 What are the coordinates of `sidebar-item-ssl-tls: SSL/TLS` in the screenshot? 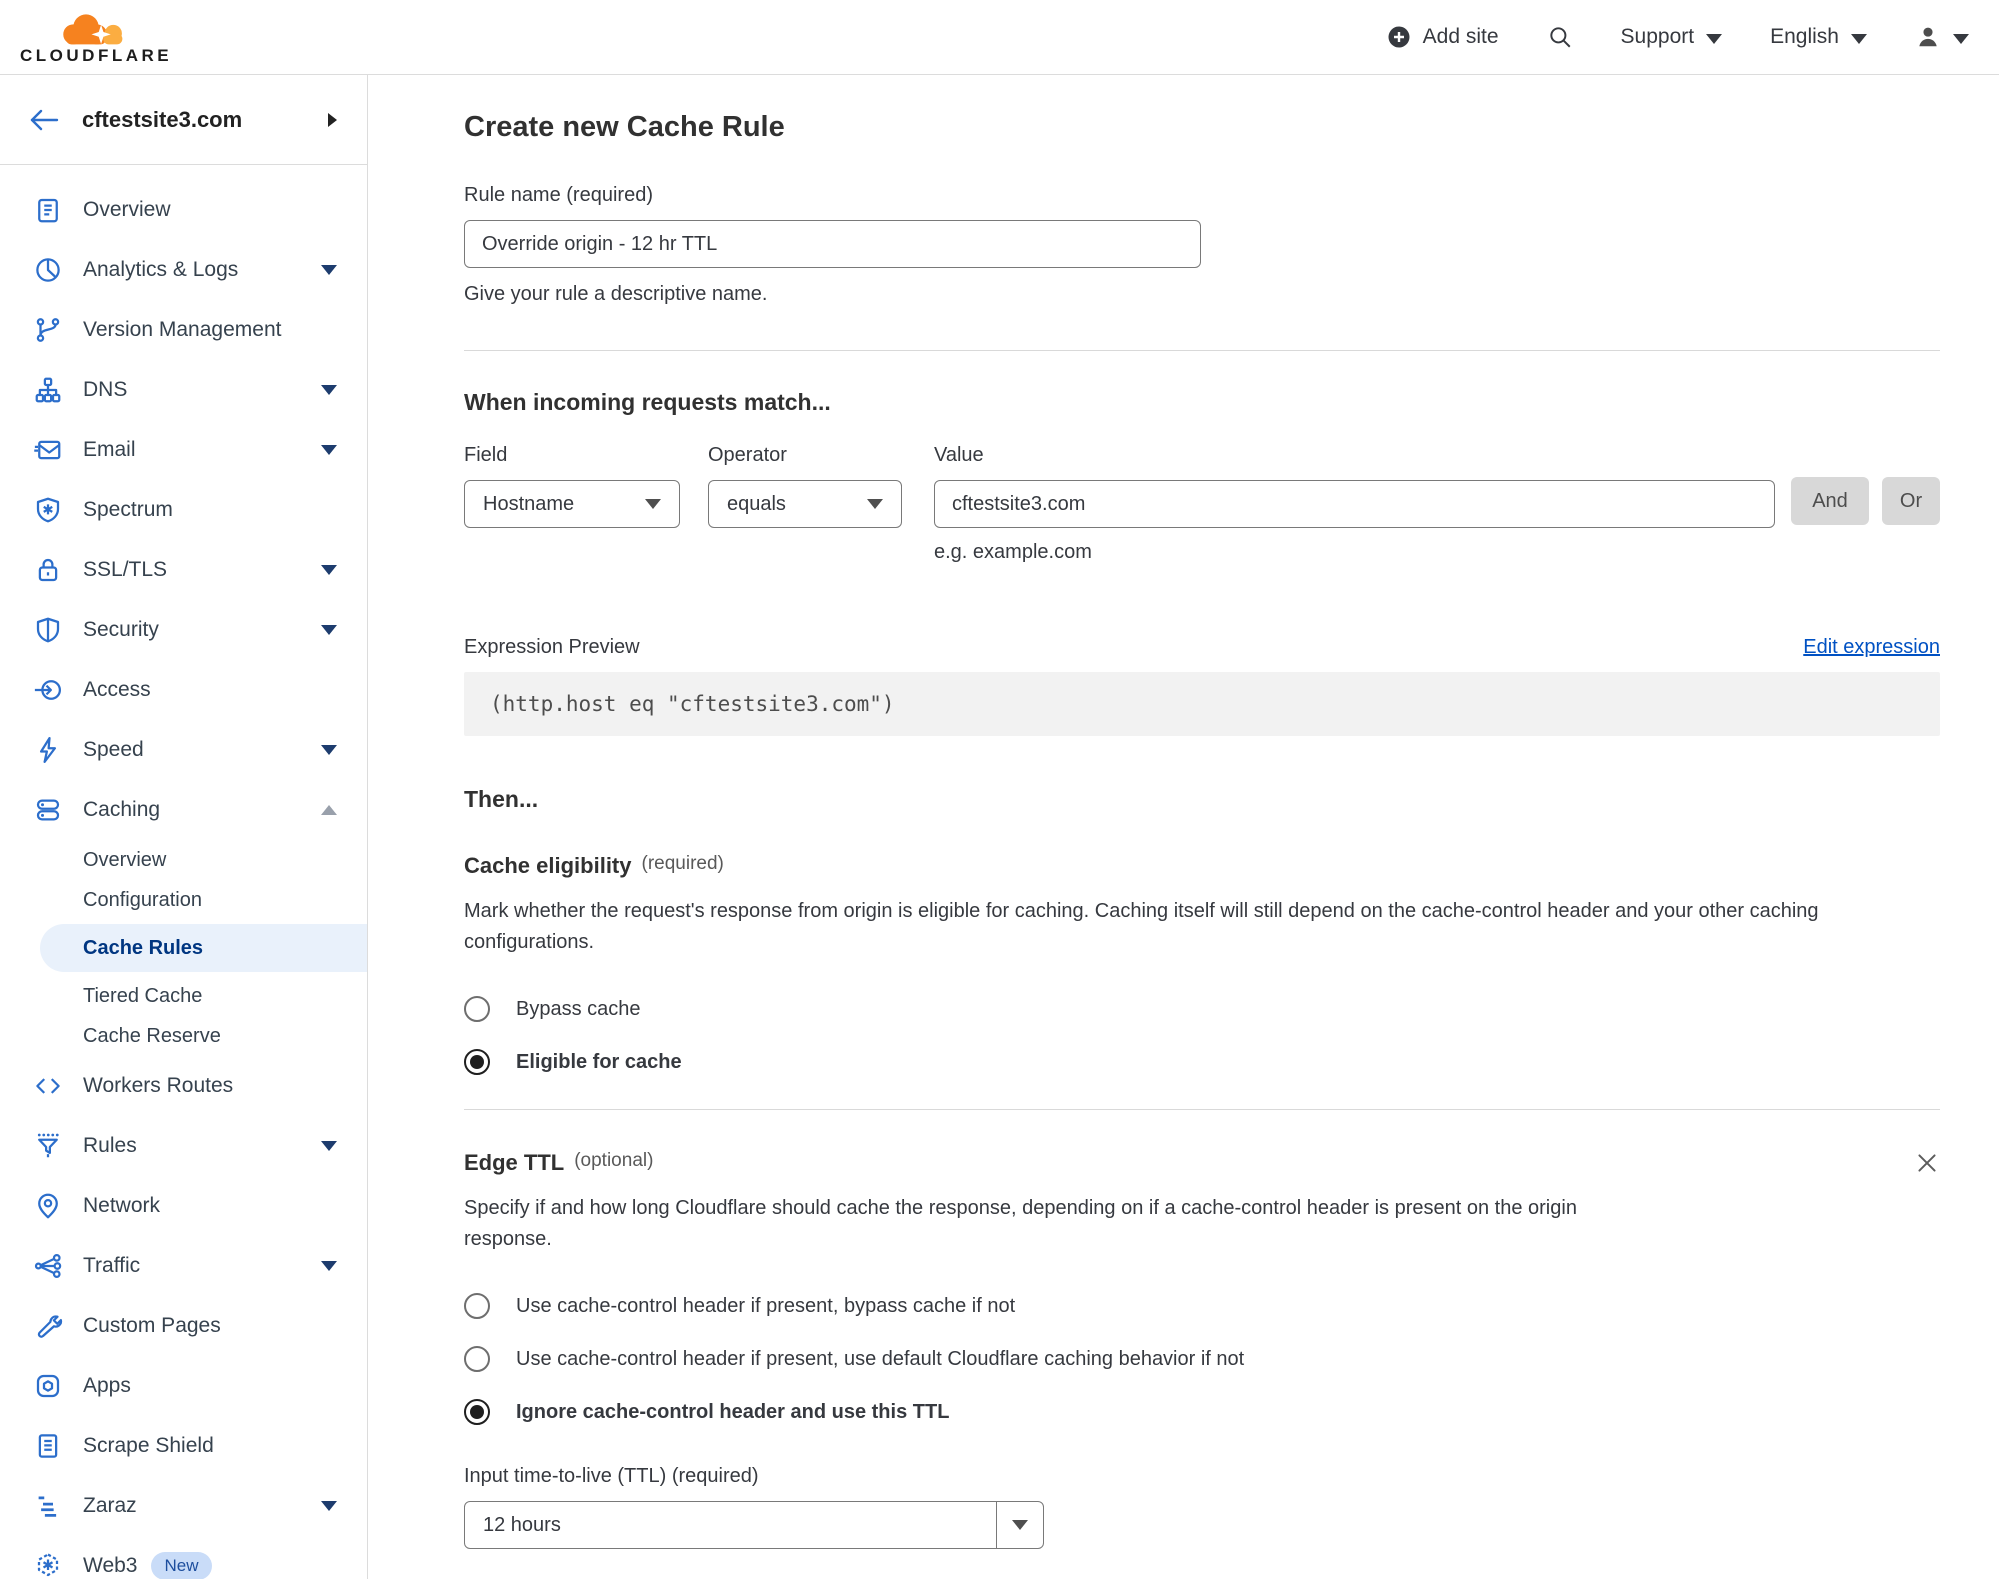 It's located at (183, 570).